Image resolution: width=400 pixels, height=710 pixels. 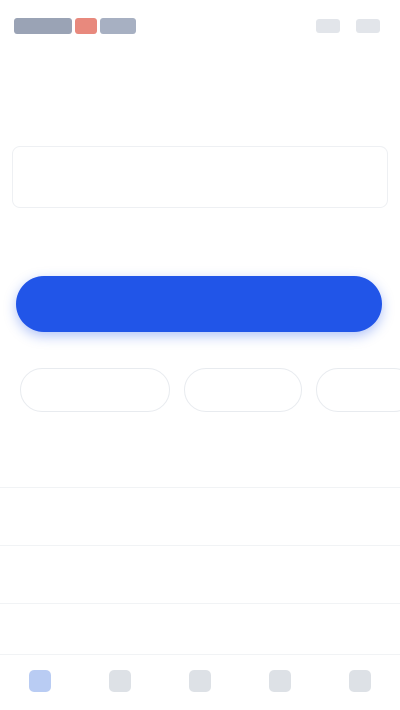 I want to click on app-header, so click(x=200, y=26).